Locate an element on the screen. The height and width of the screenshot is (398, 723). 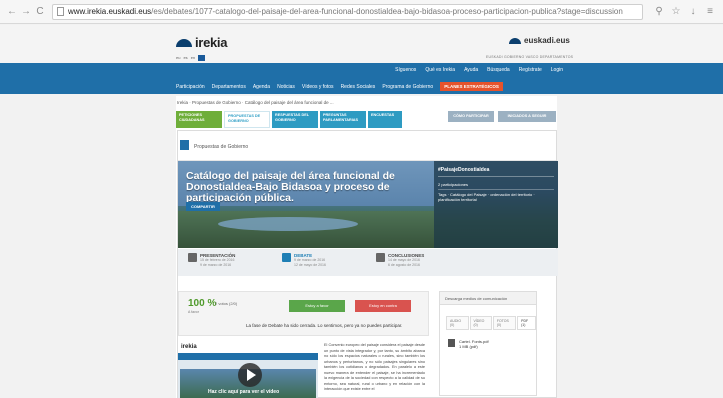
tab-surveys: ENCUESTAS is located at coordinates (385, 119).